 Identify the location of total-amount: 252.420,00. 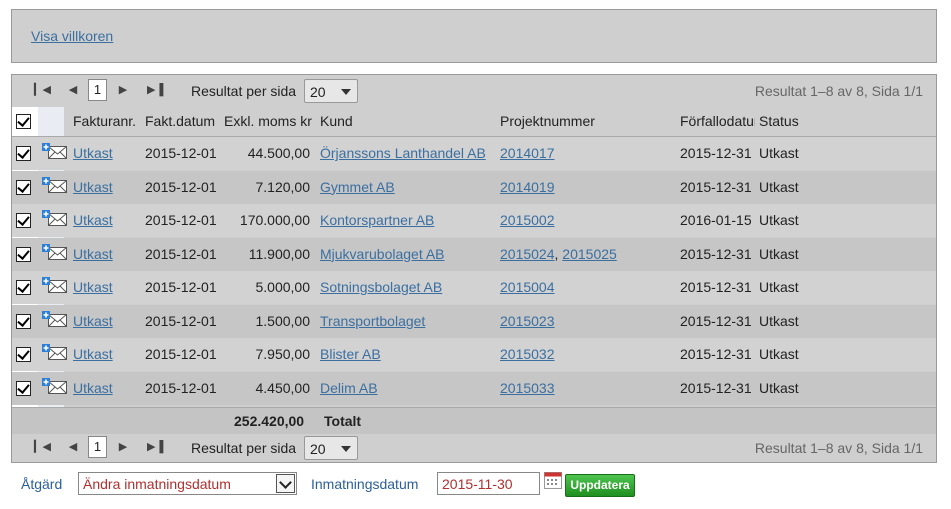
(269, 421).